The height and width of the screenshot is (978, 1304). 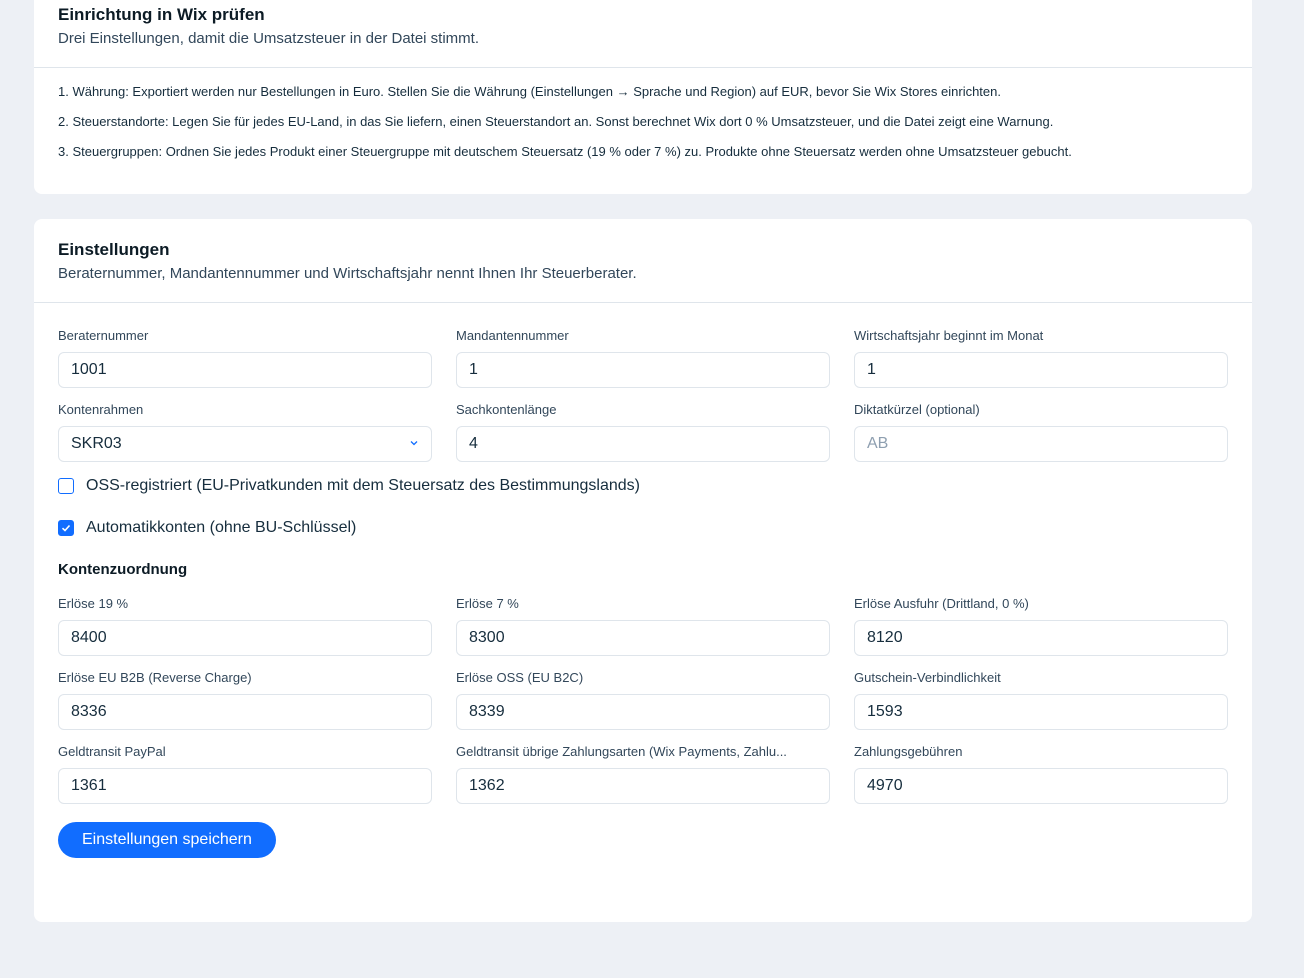 What do you see at coordinates (643, 786) in the screenshot?
I see `konto-transit-other-input` at bounding box center [643, 786].